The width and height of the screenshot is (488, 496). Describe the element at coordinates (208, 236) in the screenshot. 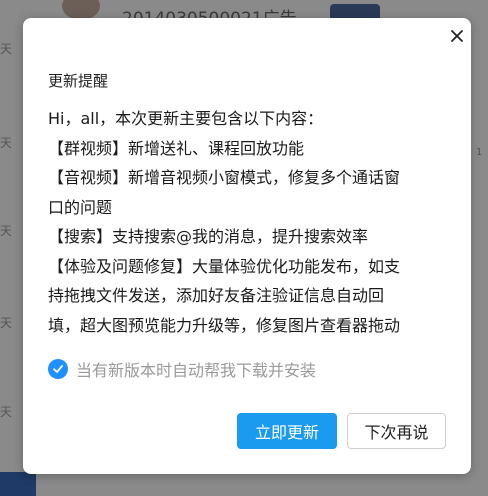

I see `release-note-line: 【搜索】支持搜索@我的消息，提升搜索效率` at that location.